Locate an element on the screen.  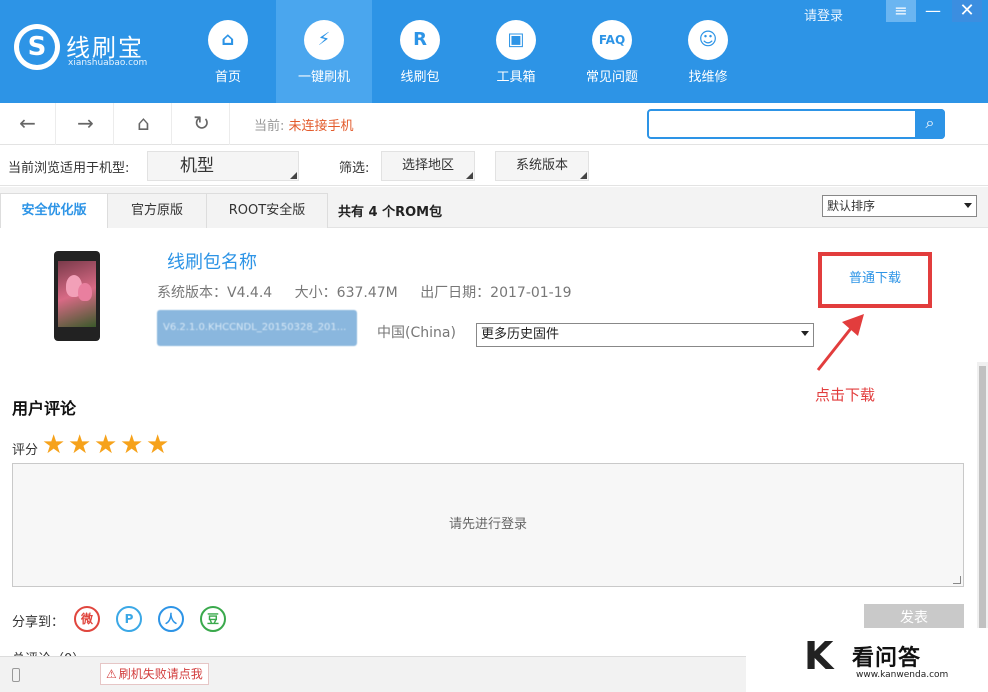
tab-safe-optimized: 安全优化版 is located at coordinates (54, 210).